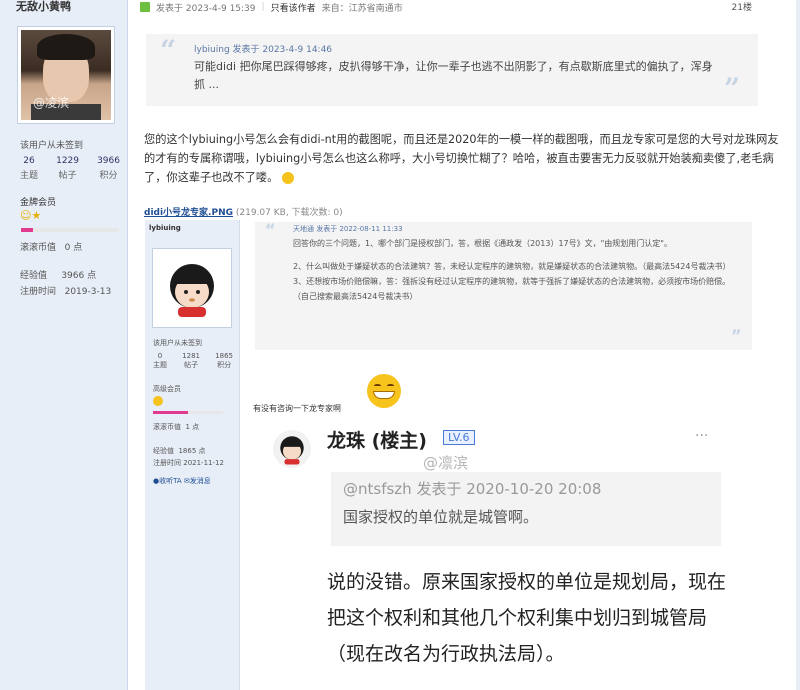 The image size is (800, 690). What do you see at coordinates (43, 7) in the screenshot?
I see `author-username: 无敌小黄鸭` at bounding box center [43, 7].